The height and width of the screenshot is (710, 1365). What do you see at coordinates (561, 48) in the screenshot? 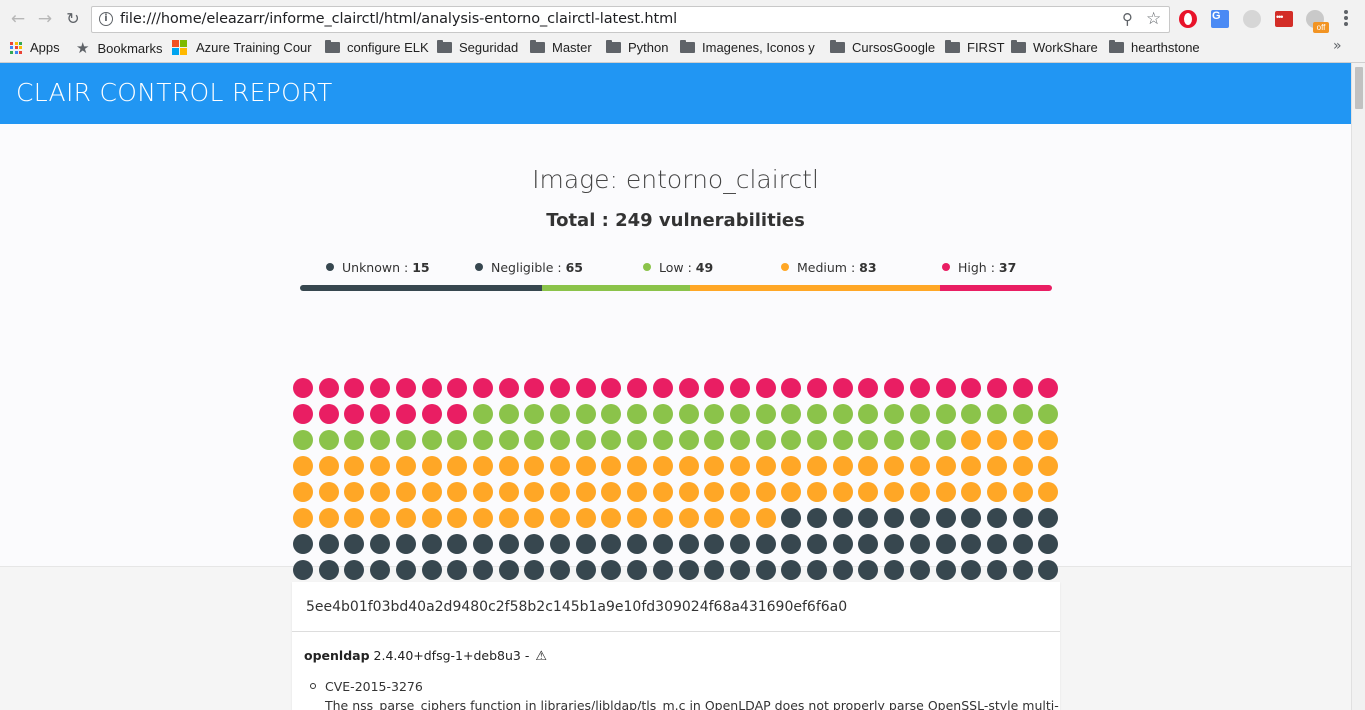
I see `bookmark-item: Master` at bounding box center [561, 48].